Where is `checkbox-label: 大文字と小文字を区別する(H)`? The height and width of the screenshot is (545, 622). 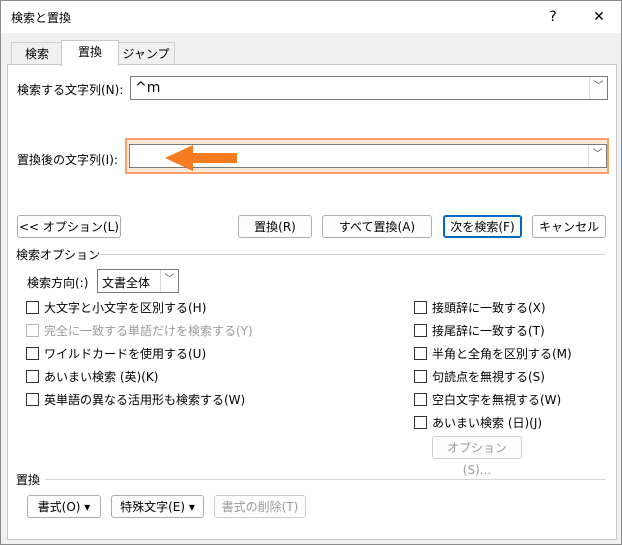 checkbox-label: 大文字と小文字を区別する(H) is located at coordinates (125, 308).